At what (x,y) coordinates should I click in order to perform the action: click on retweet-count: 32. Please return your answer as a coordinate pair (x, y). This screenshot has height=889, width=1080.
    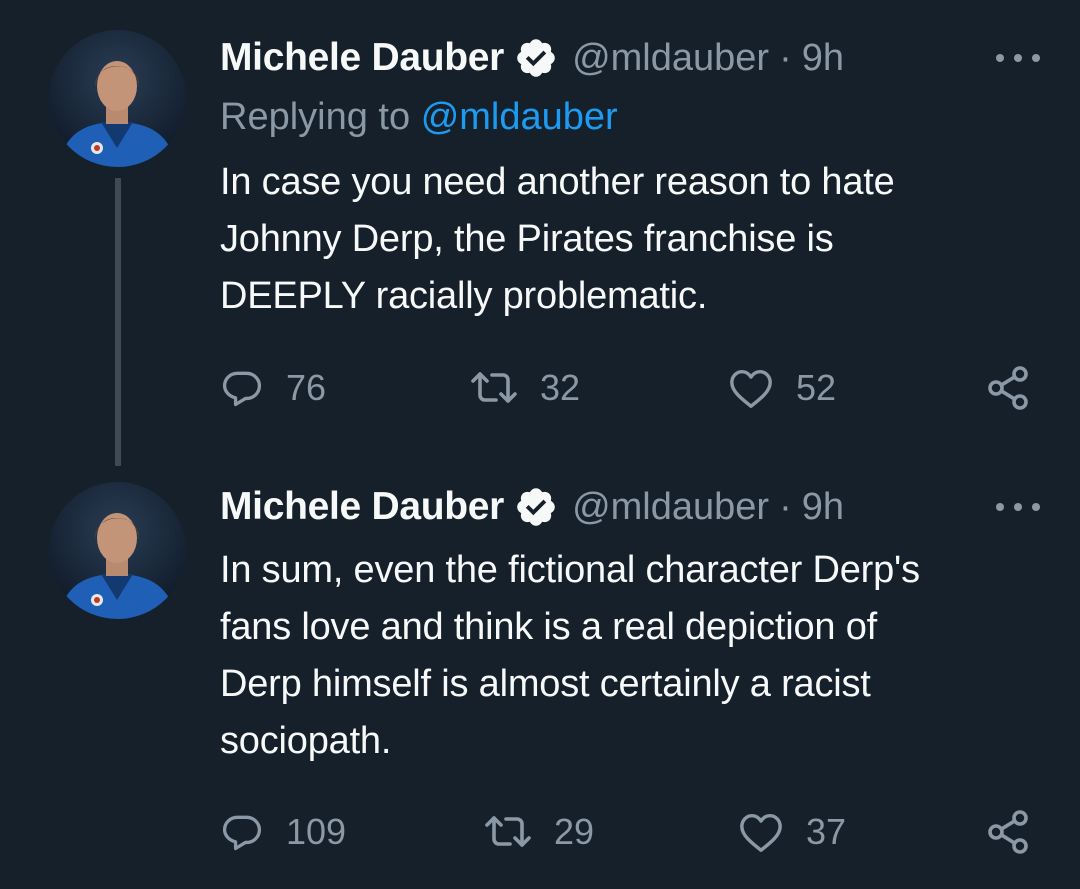
    Looking at the image, I should click on (560, 387).